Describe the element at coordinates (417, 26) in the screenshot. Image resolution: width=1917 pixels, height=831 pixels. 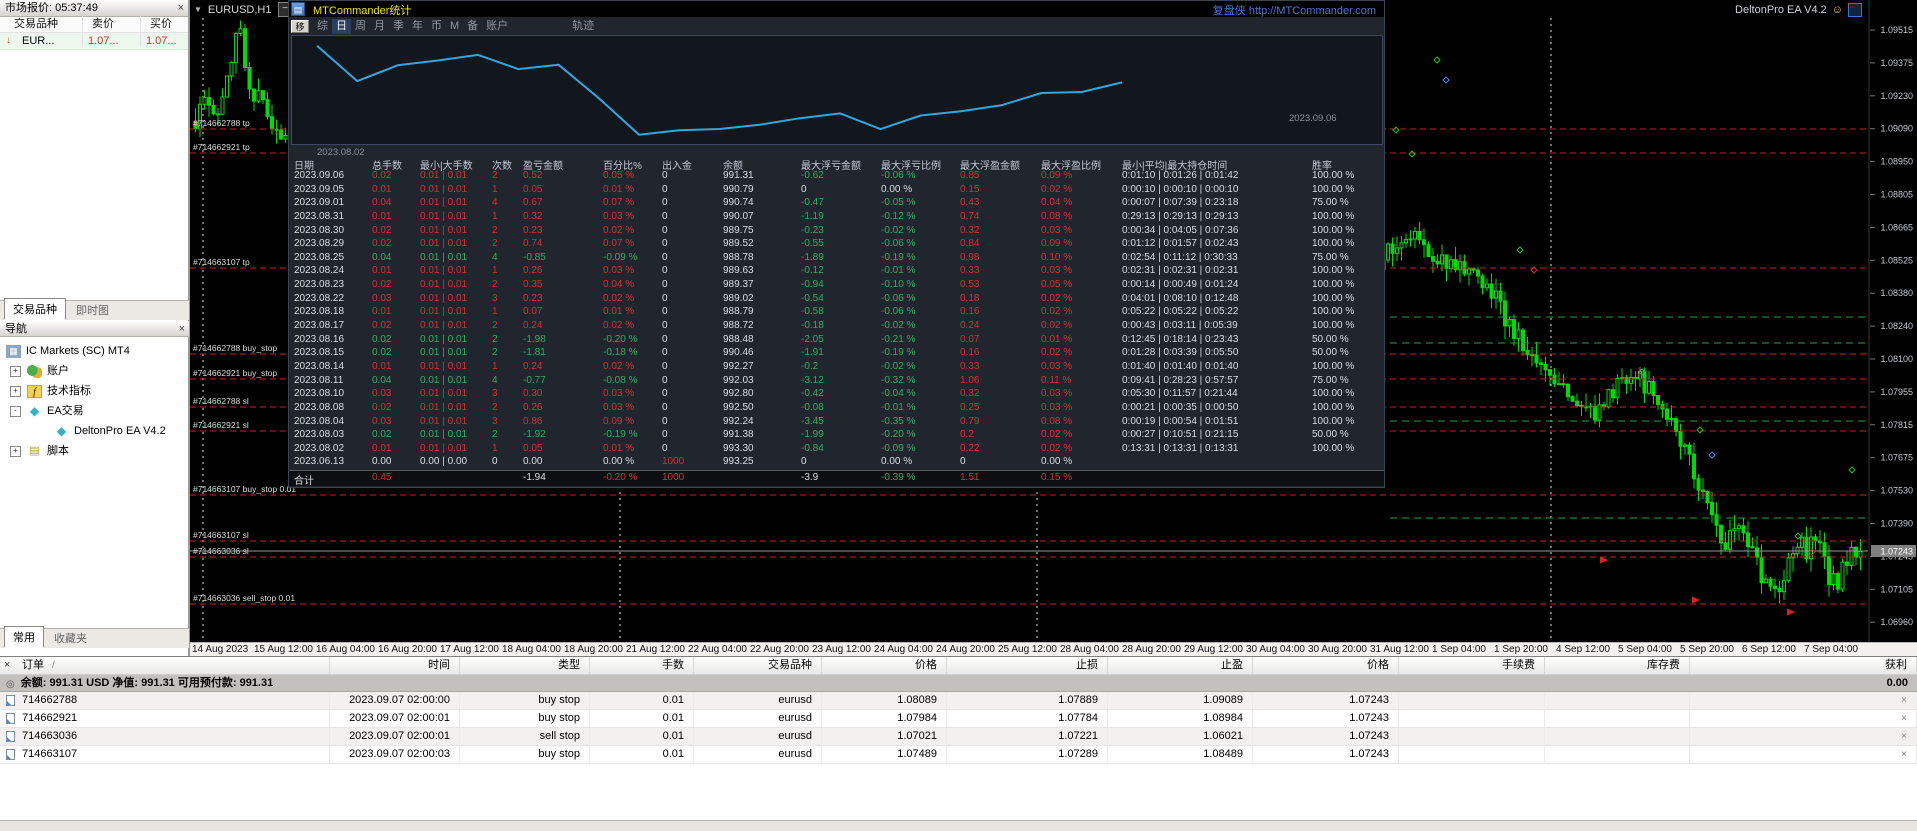
I see `toolbar-yearly-button: 年` at that location.